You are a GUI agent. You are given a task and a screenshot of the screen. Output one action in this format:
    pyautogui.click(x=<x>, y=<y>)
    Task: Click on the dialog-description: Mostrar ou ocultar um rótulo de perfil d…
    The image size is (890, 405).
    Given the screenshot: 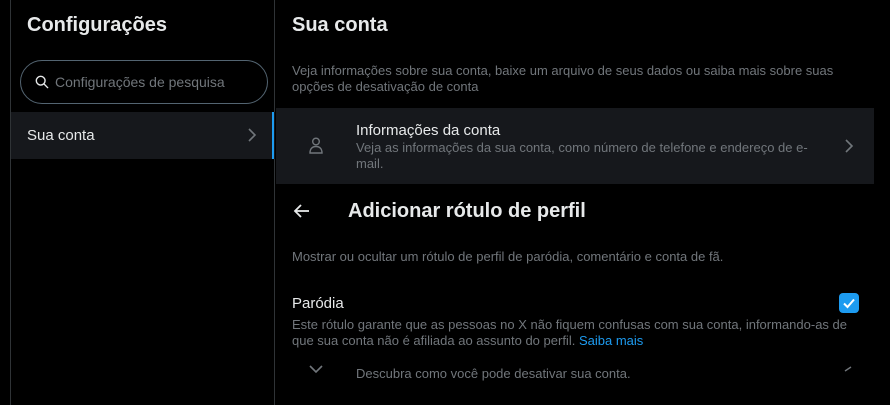 What is the action you would take?
    pyautogui.click(x=508, y=256)
    